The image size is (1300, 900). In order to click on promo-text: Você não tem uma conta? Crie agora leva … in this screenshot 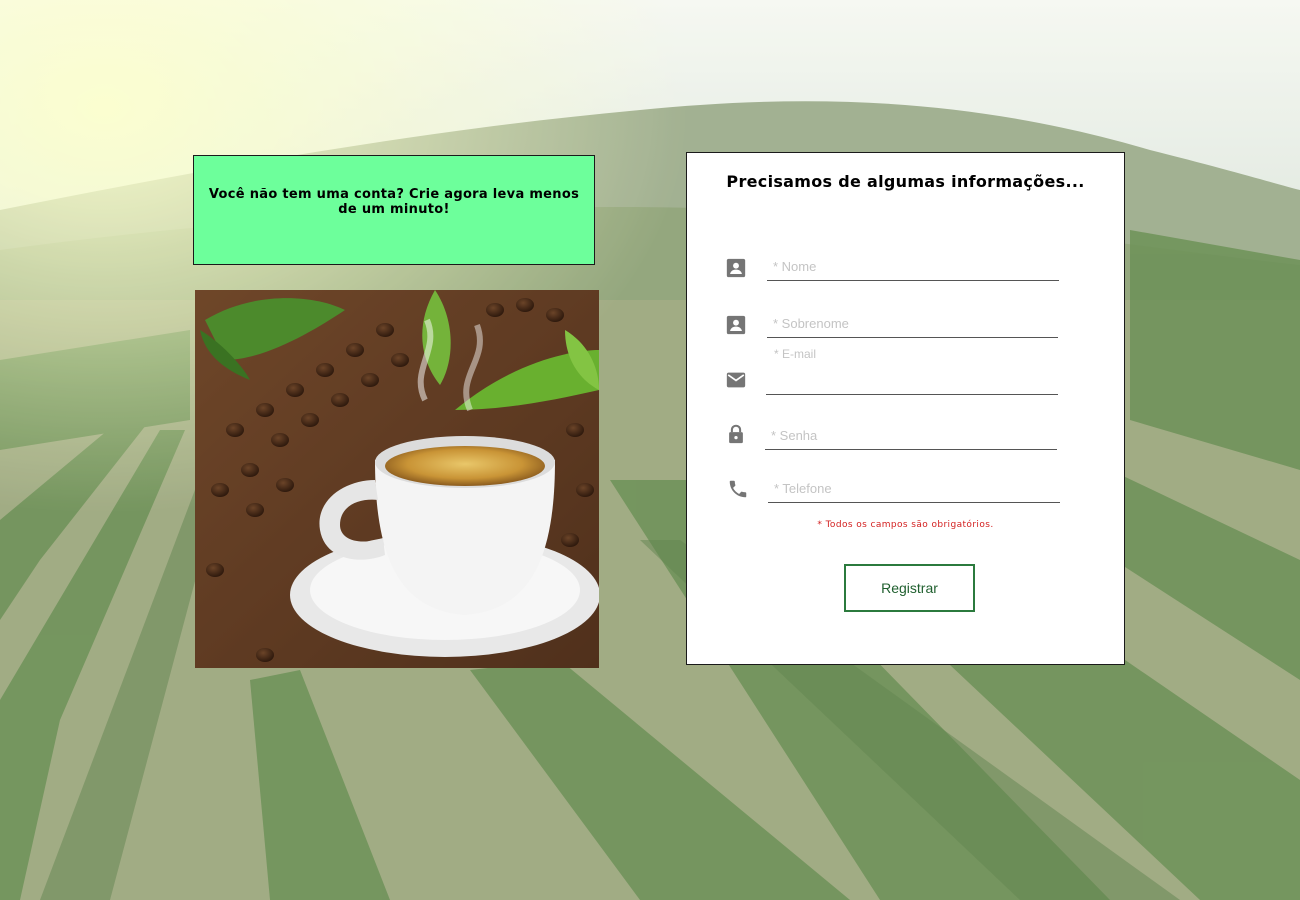, I will do `click(394, 202)`.